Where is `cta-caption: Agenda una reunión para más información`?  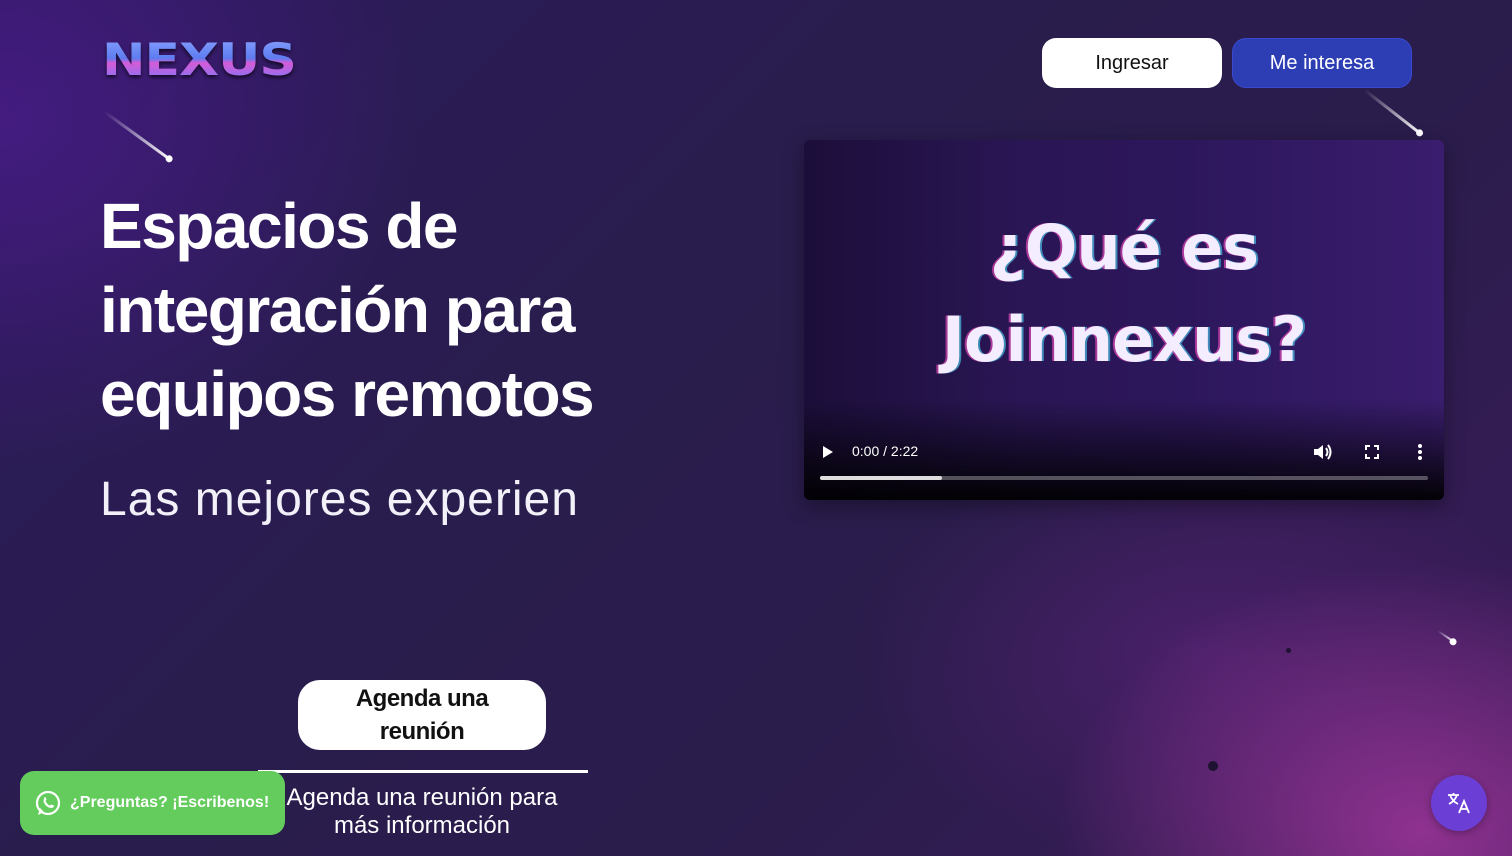 cta-caption: Agenda una reunión para más información is located at coordinates (422, 811).